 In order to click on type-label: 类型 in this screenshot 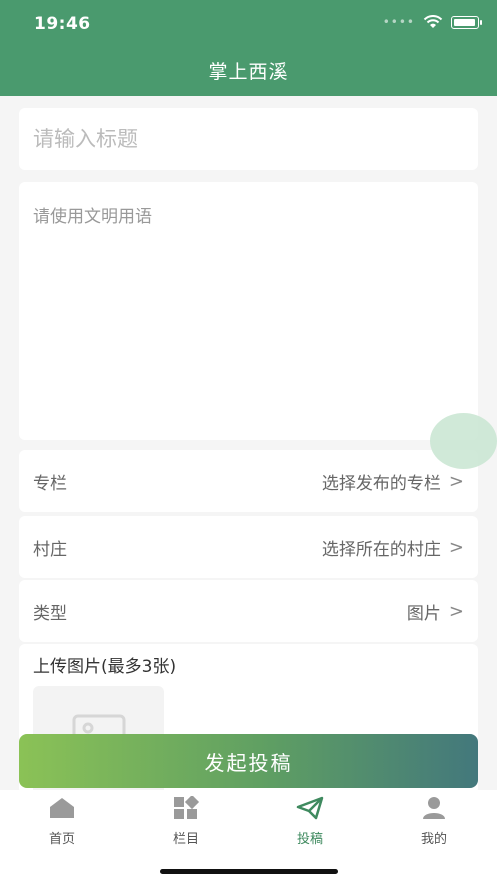, I will do `click(50, 613)`.